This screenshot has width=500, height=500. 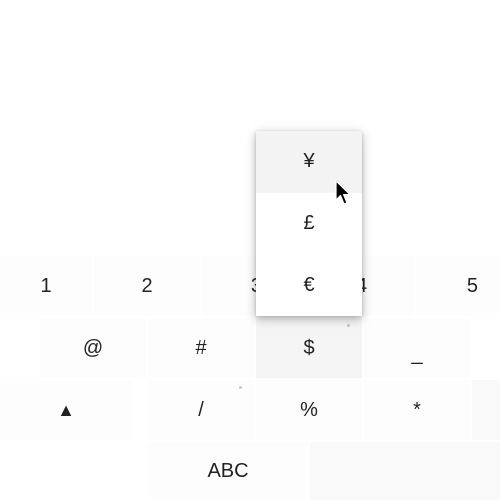 I want to click on key-edge, so click(x=486, y=410).